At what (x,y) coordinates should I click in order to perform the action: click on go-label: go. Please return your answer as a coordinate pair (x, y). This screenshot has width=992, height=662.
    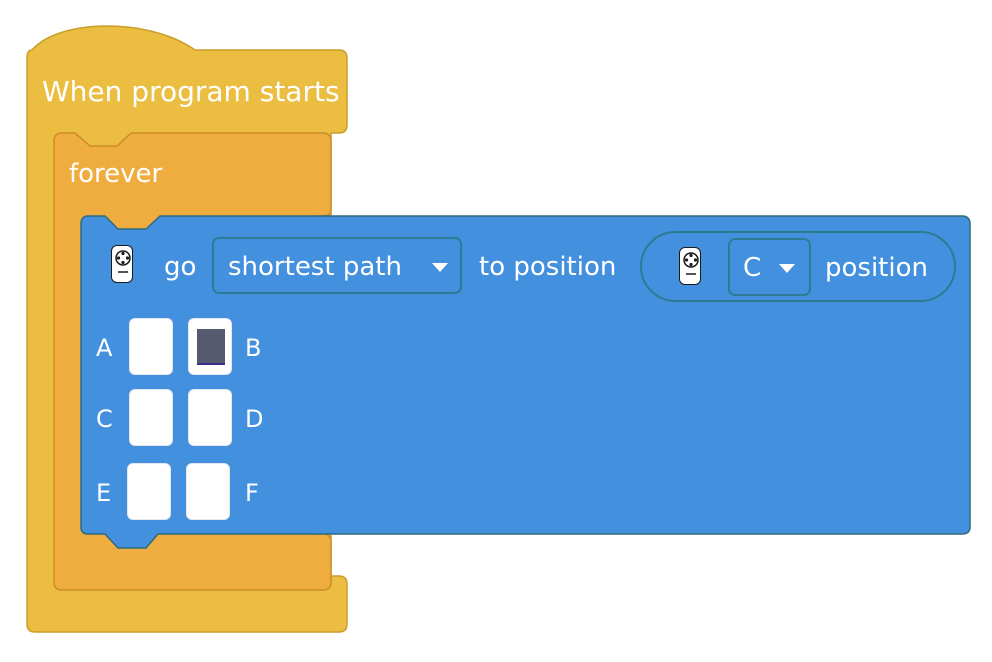
    Looking at the image, I should click on (180, 267).